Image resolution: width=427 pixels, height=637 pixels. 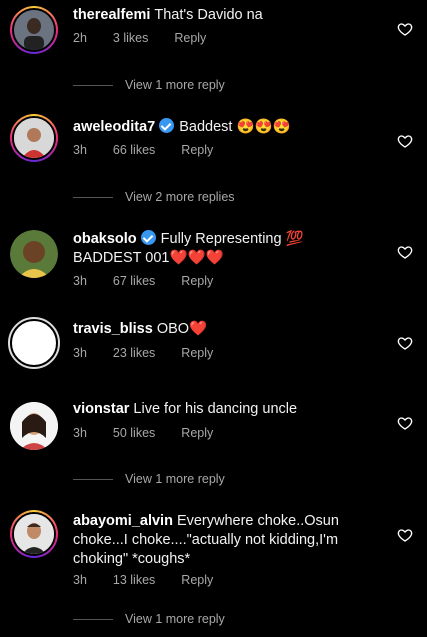 What do you see at coordinates (134, 353) in the screenshot?
I see `comment-likes: 23 likes` at bounding box center [134, 353].